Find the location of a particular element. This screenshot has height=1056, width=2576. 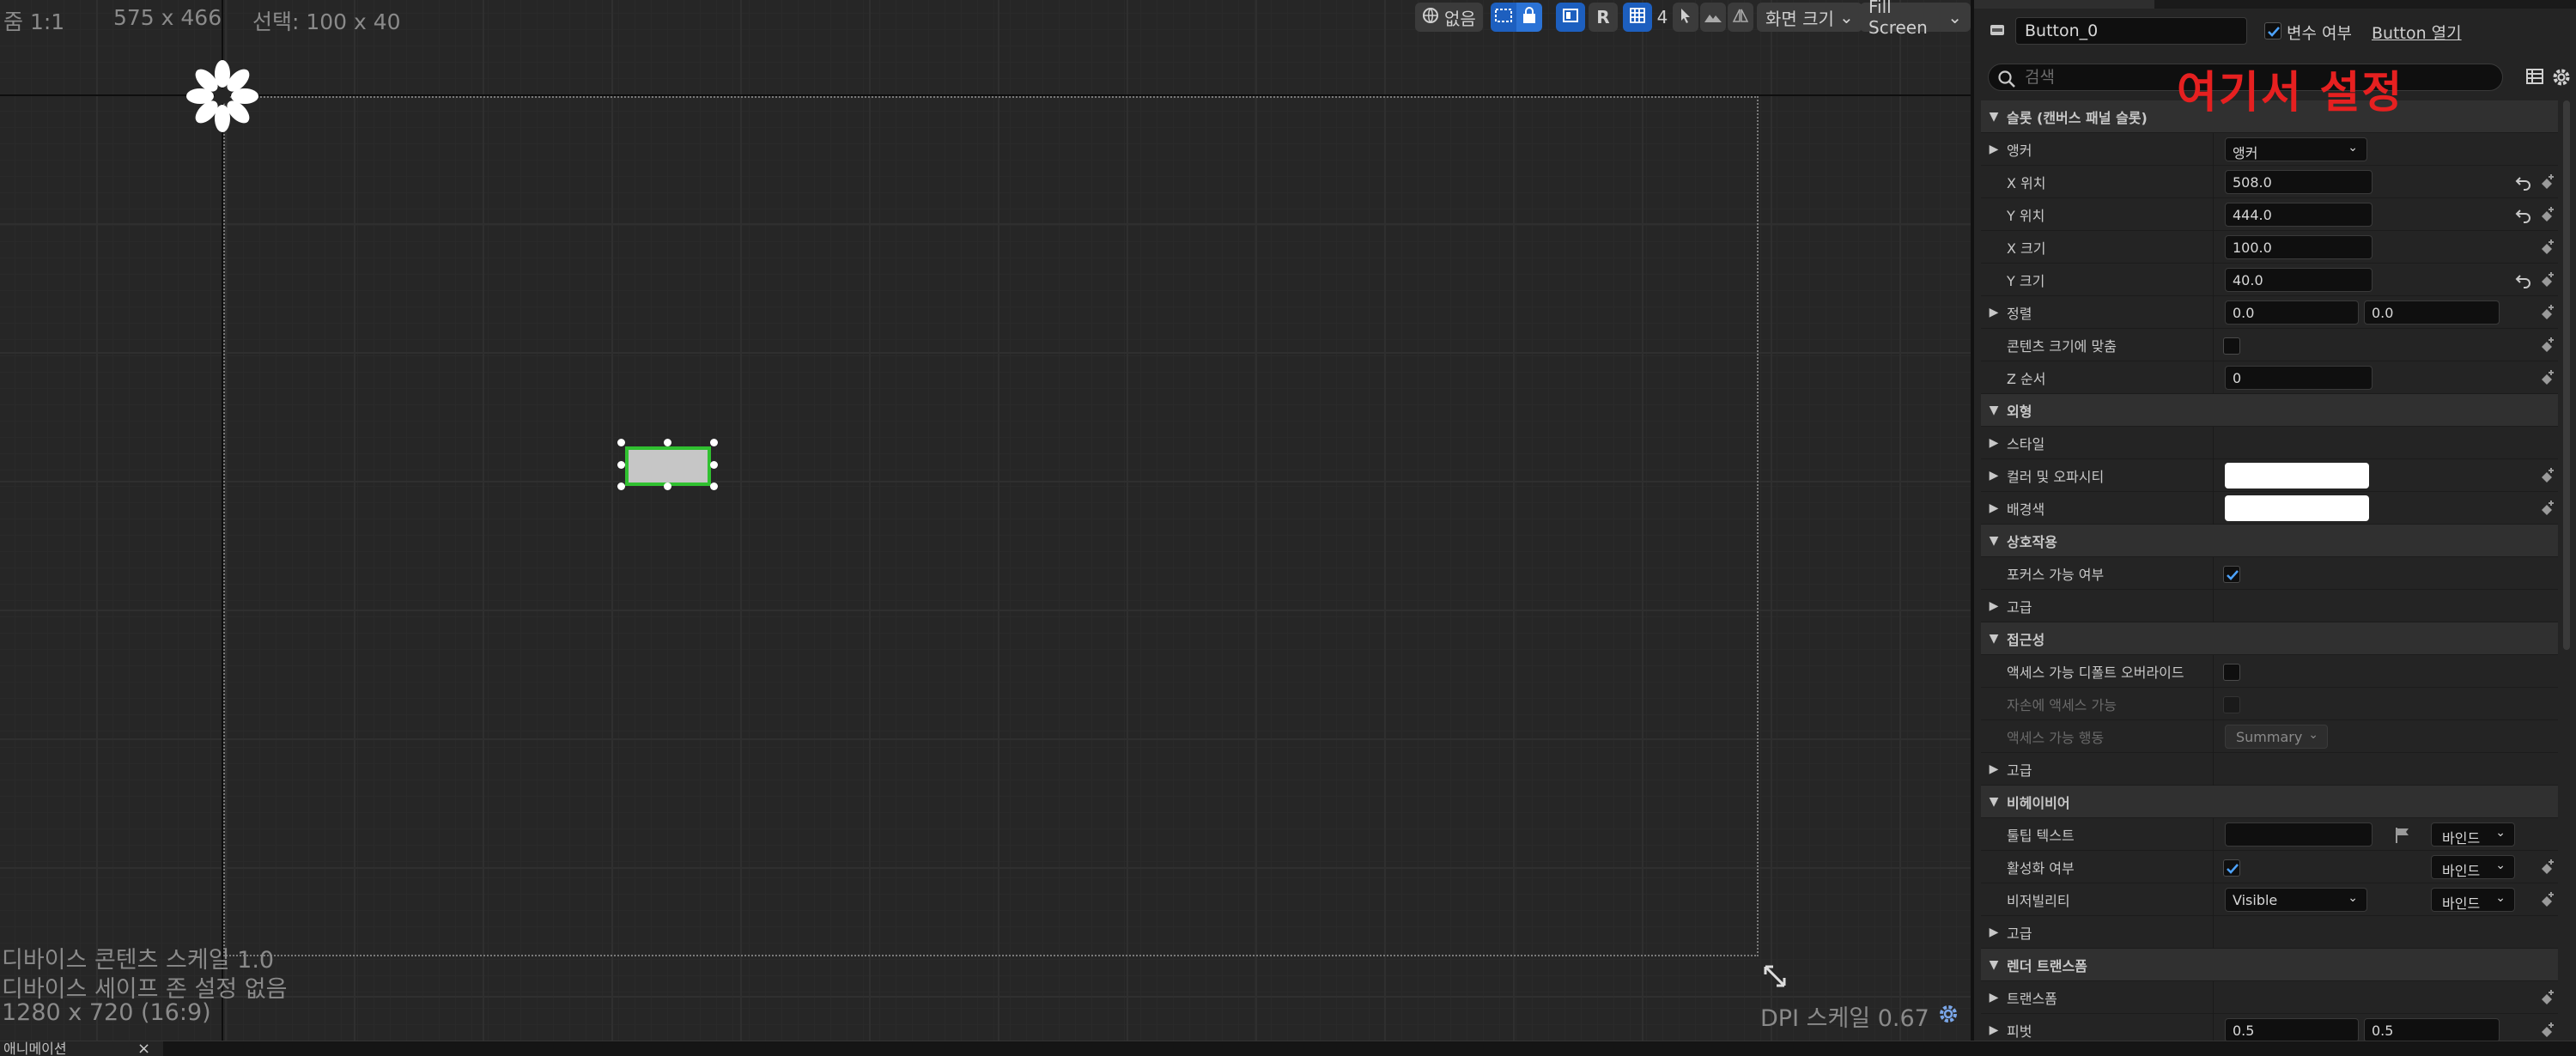

anchor-dropdown: 앵커 ⌄ is located at coordinates (2296, 149).